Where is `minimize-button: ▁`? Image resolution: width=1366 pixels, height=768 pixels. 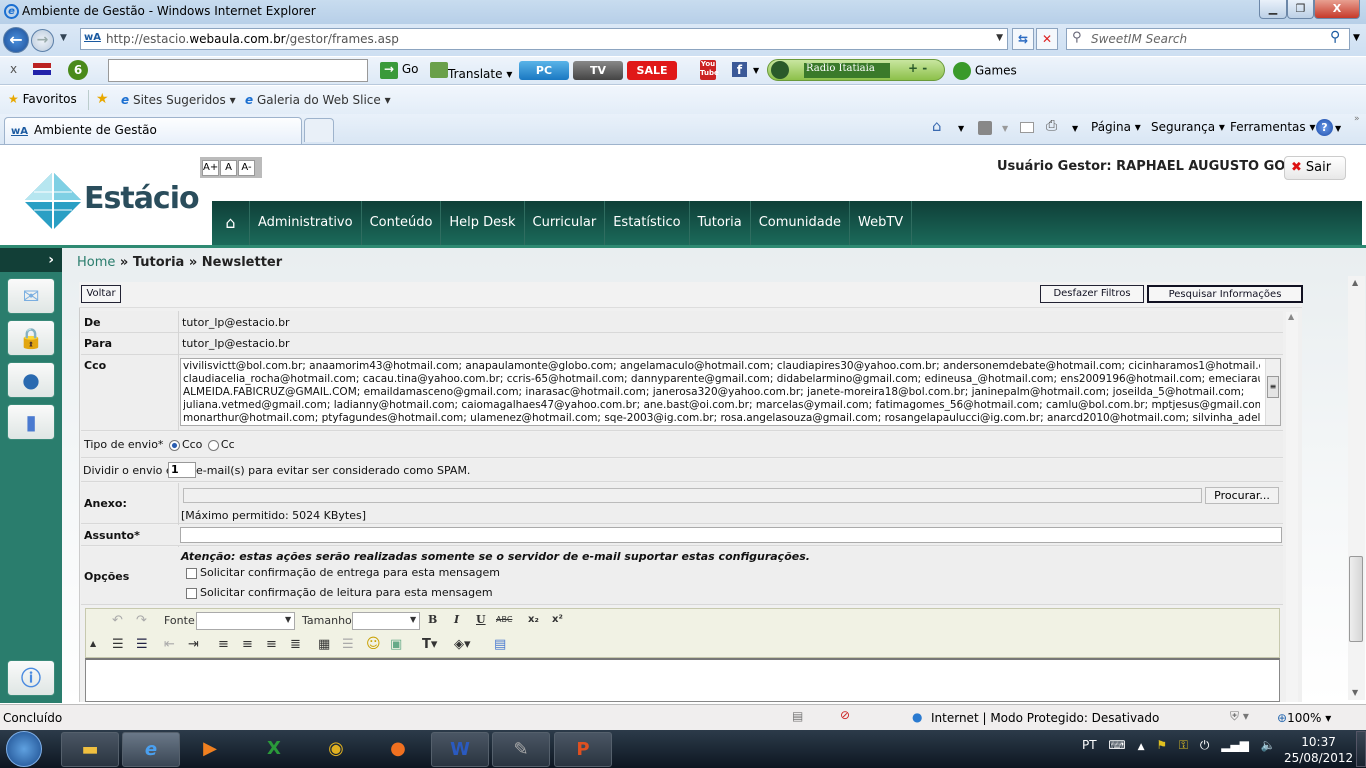 minimize-button: ▁ is located at coordinates (1273, 9).